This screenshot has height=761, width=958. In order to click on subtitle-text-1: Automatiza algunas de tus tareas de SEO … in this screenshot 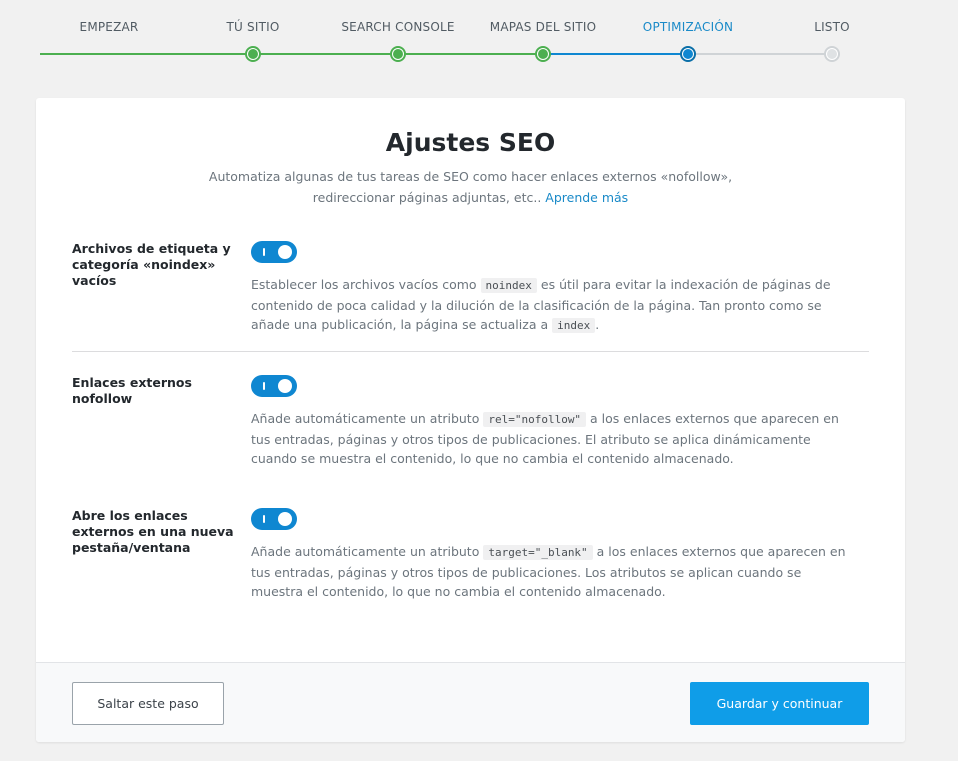, I will do `click(470, 176)`.